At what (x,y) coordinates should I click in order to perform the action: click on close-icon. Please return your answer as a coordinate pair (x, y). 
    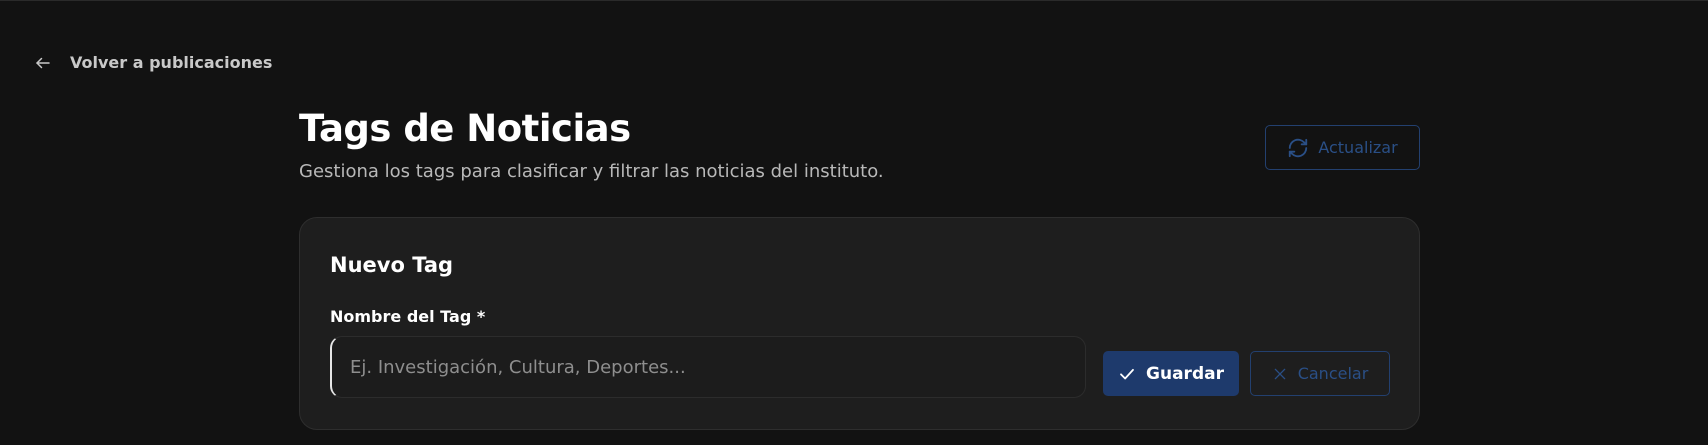
    Looking at the image, I should click on (1280, 373).